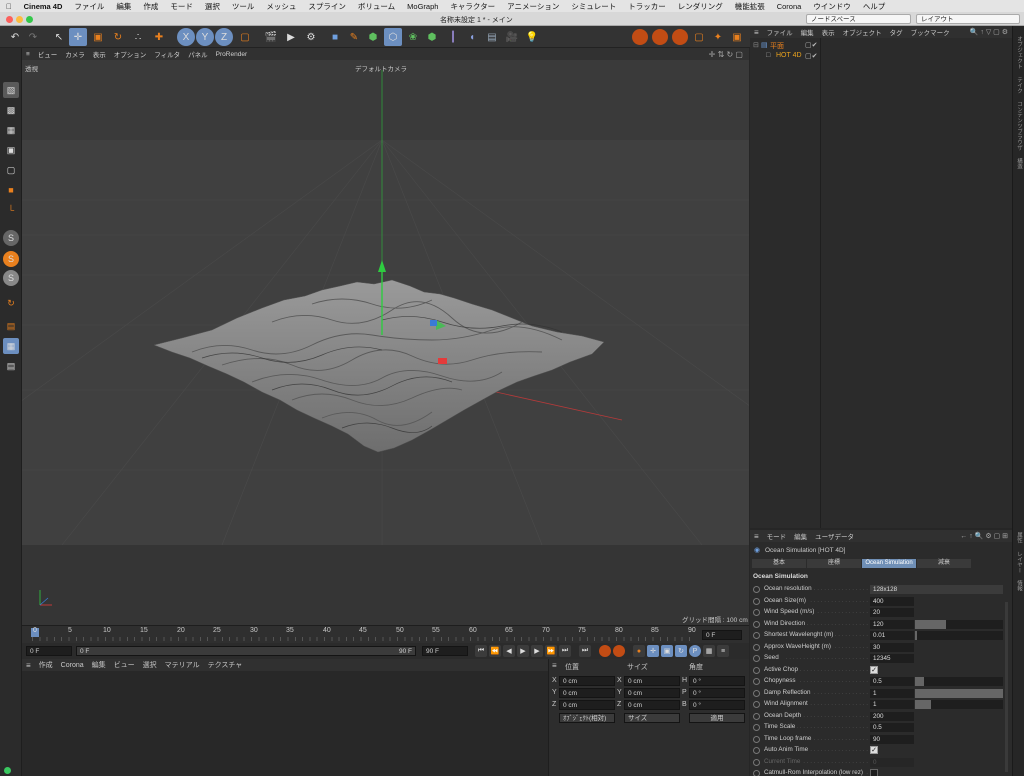  I want to click on zoom-window-button, so click(29, 19).